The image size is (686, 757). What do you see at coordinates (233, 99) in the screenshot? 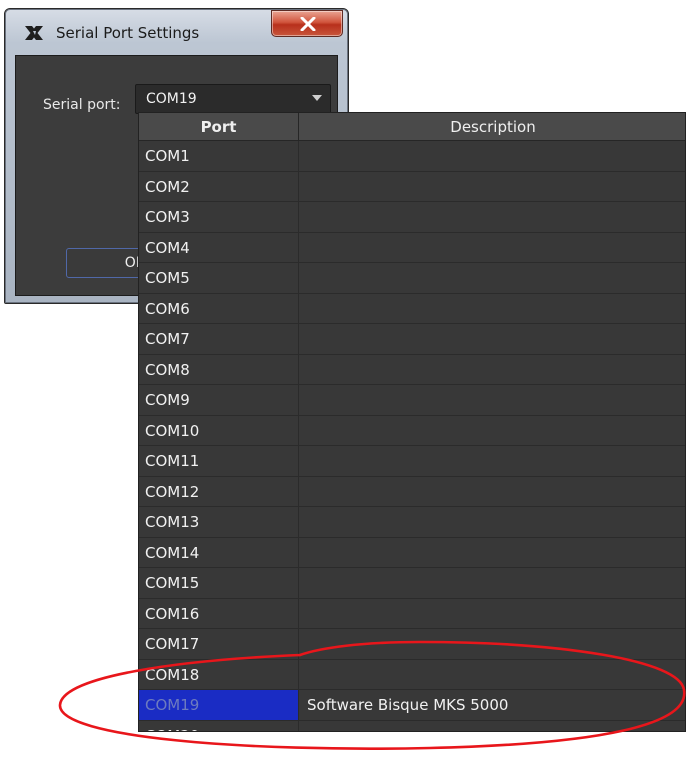
I see `serial-port-combobox: COM19` at bounding box center [233, 99].